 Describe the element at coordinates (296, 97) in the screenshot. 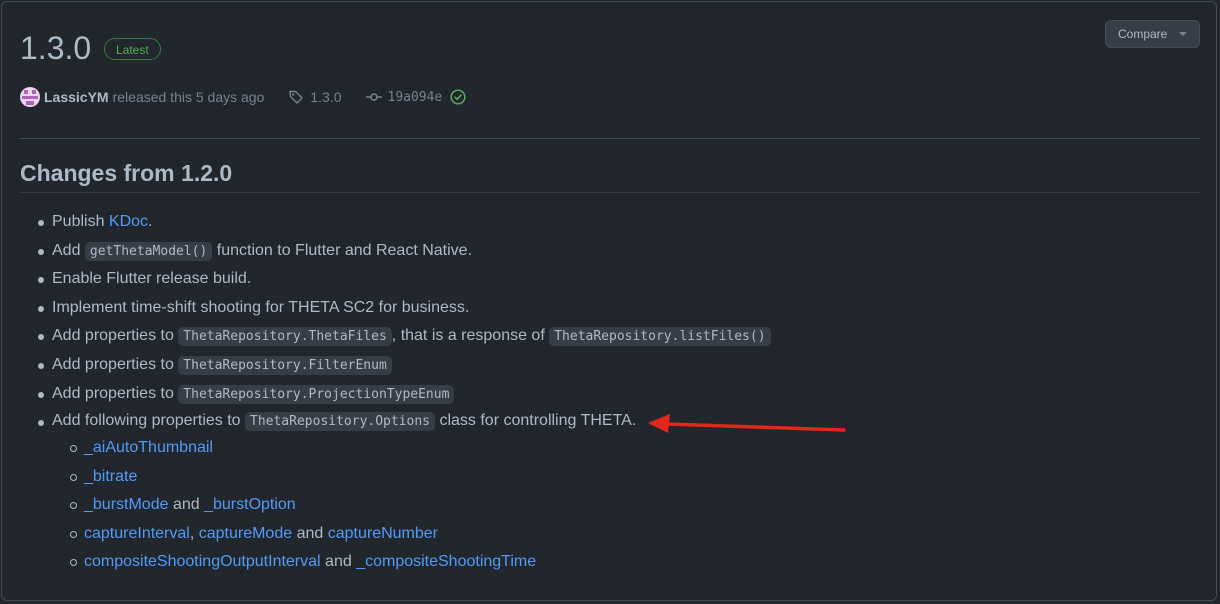

I see `tag-icon` at that location.